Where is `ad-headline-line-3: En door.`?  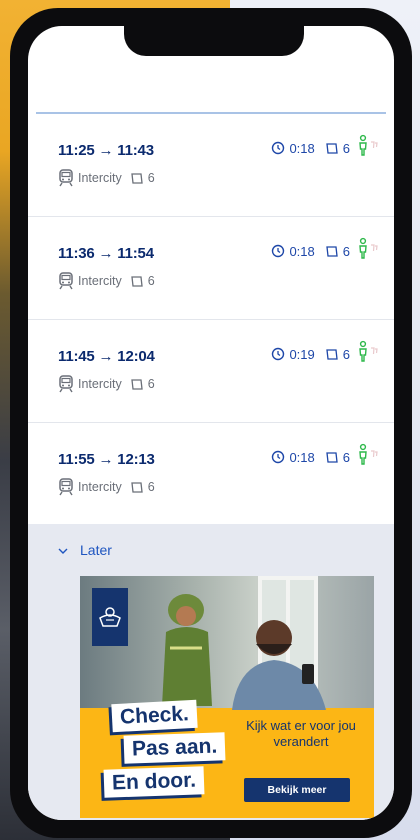 ad-headline-line-3: En door. is located at coordinates (154, 782).